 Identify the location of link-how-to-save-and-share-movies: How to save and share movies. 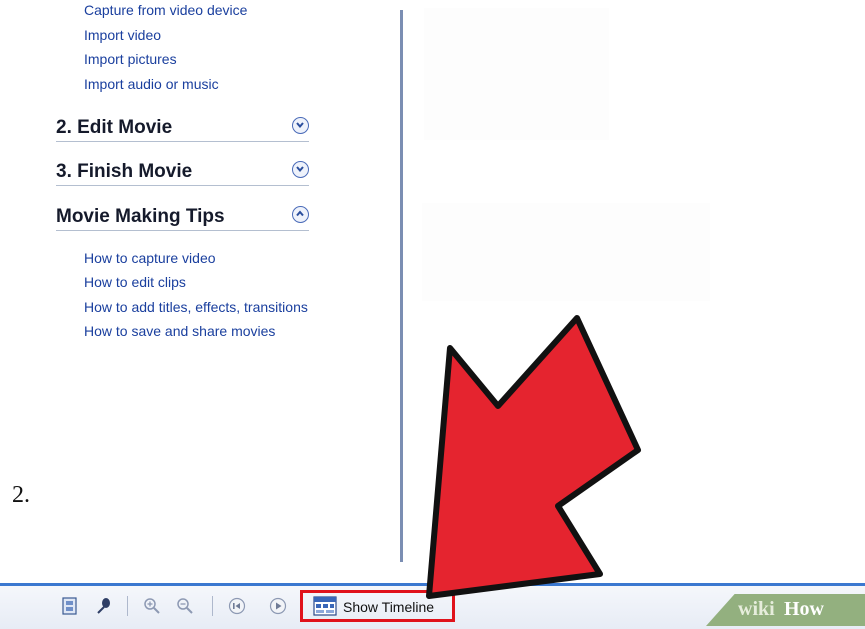
(179, 331).